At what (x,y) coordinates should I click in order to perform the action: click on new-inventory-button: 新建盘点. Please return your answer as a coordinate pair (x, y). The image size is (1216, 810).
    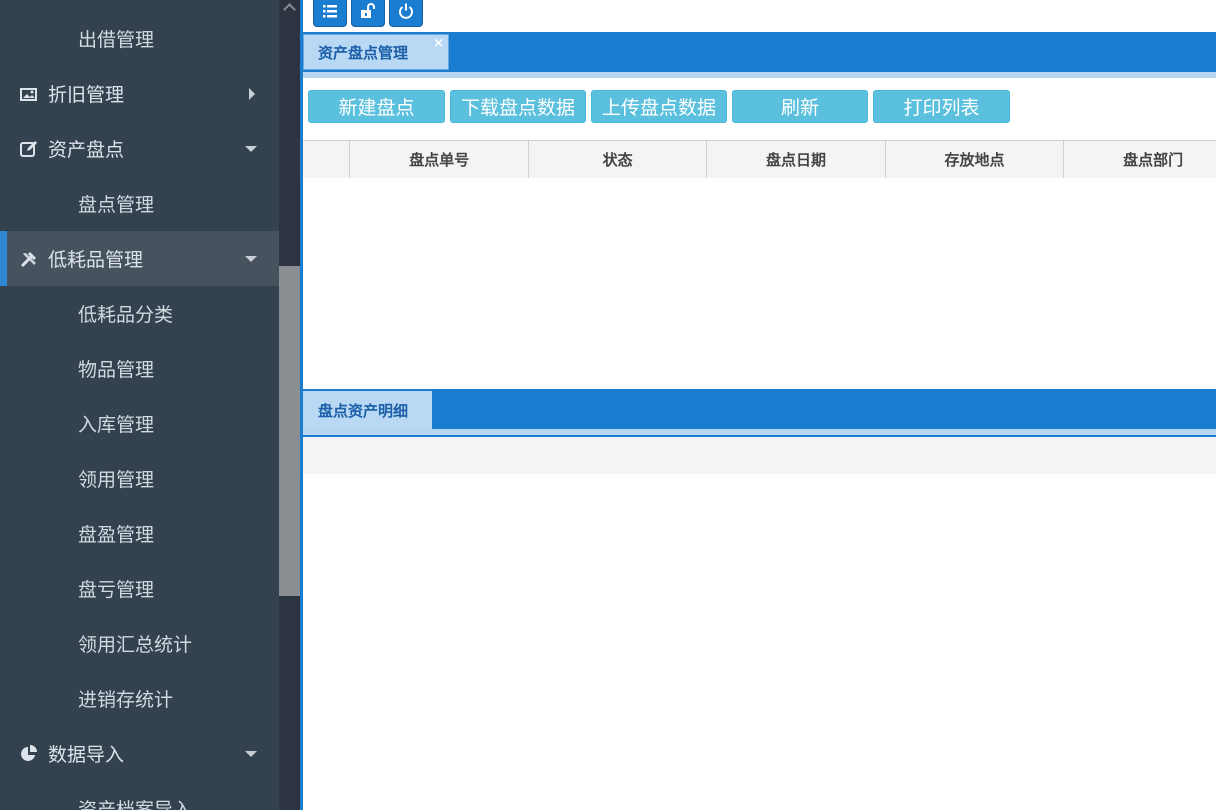
    Looking at the image, I should click on (376, 106).